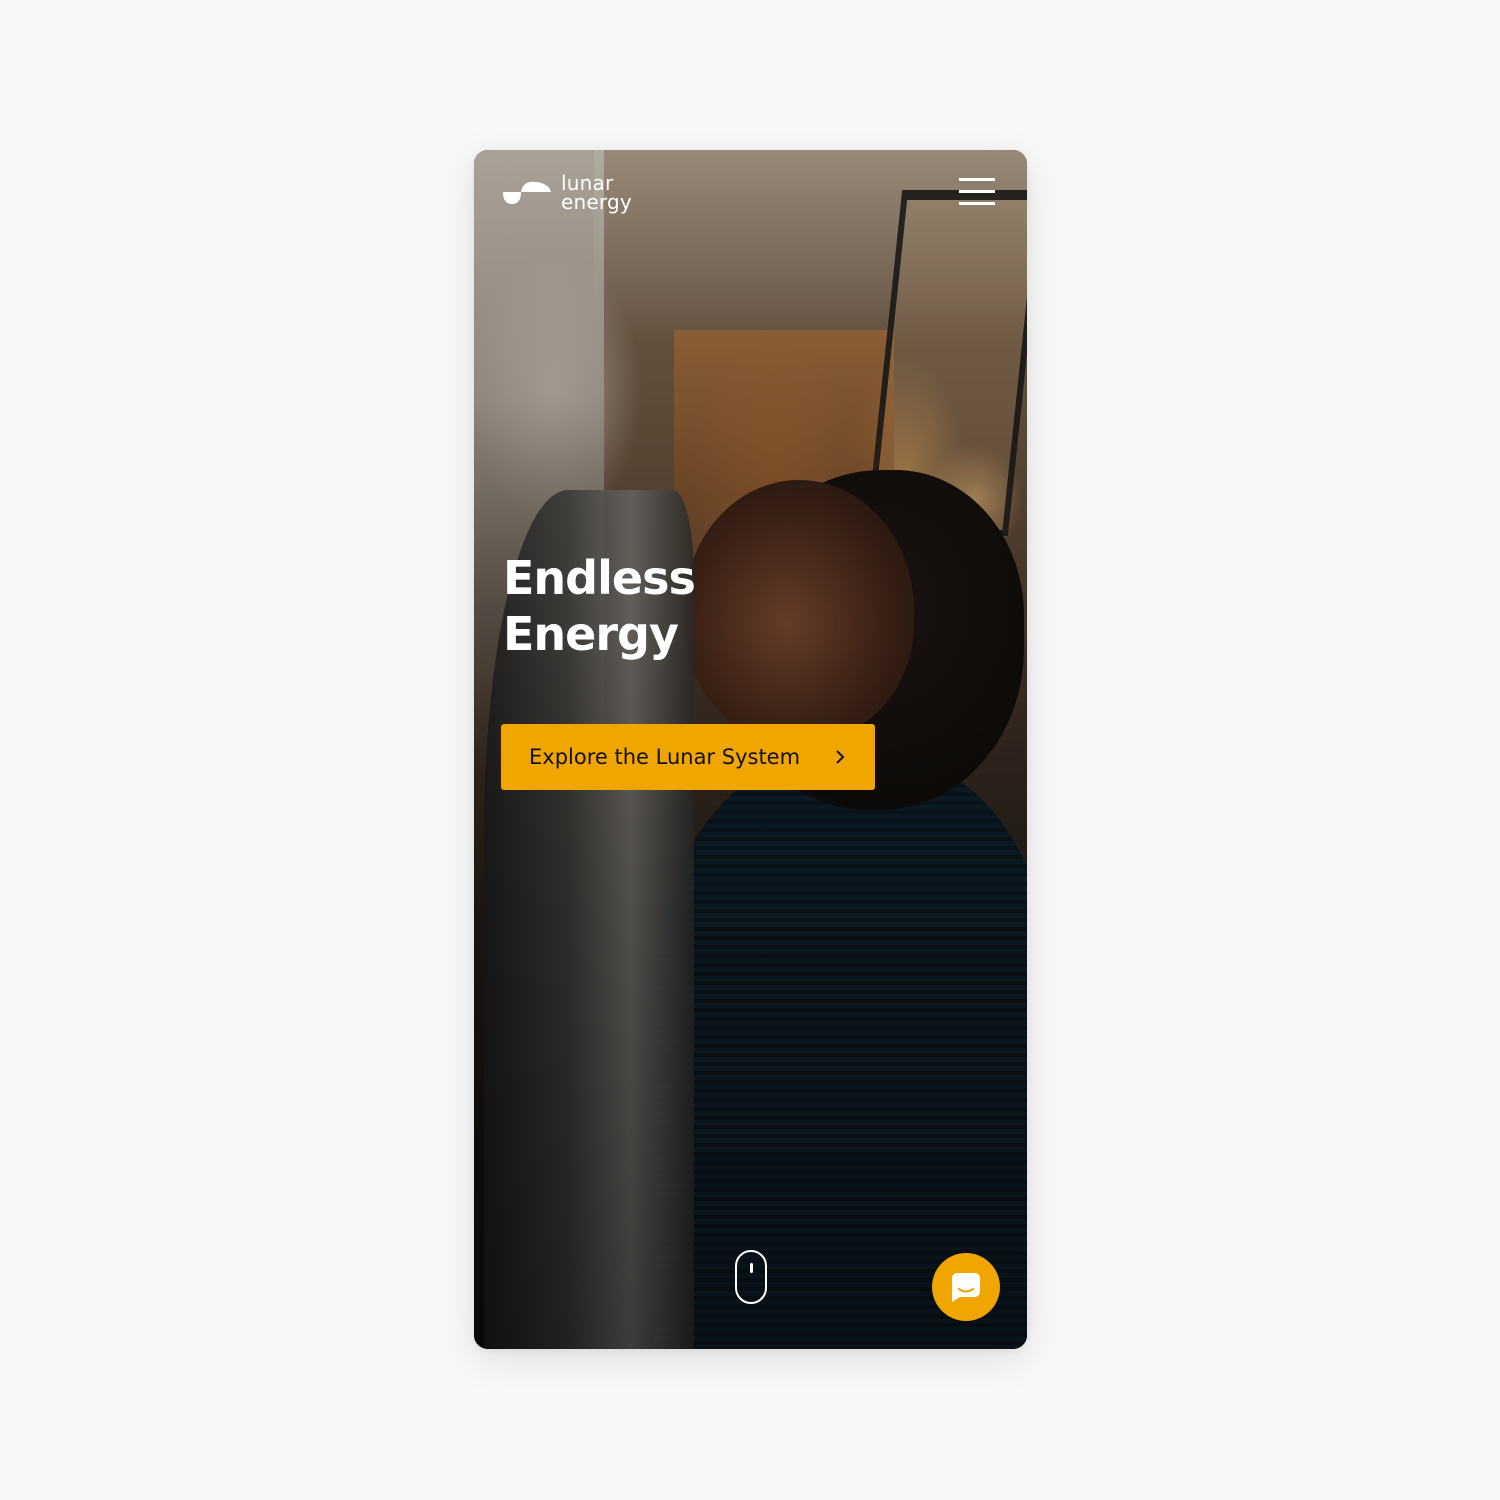  What do you see at coordinates (977, 179) in the screenshot?
I see `menu-bar-top` at bounding box center [977, 179].